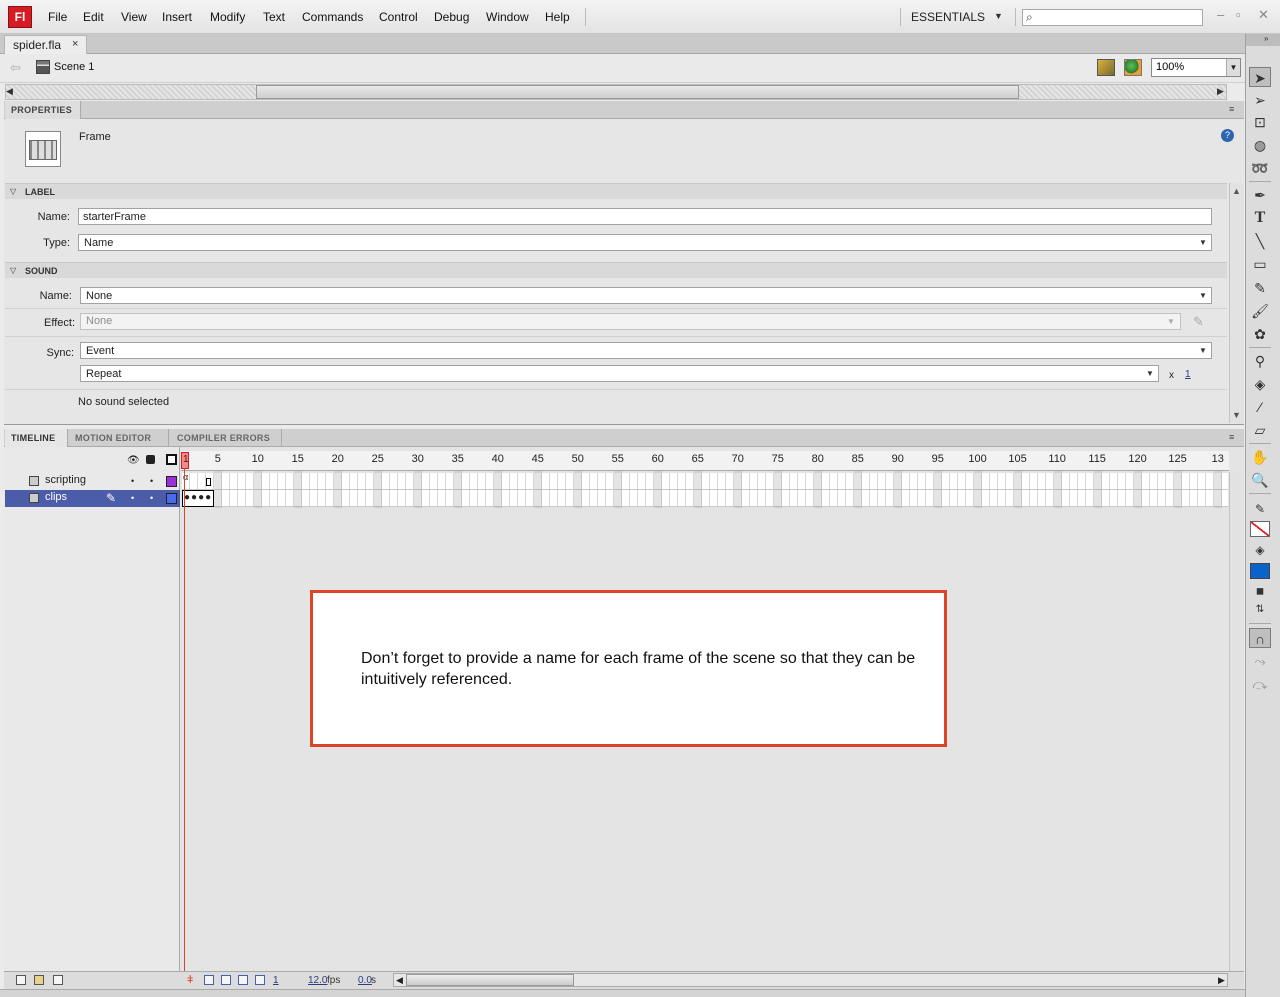 This screenshot has width=1280, height=997. I want to click on label-section-header, so click(616, 191).